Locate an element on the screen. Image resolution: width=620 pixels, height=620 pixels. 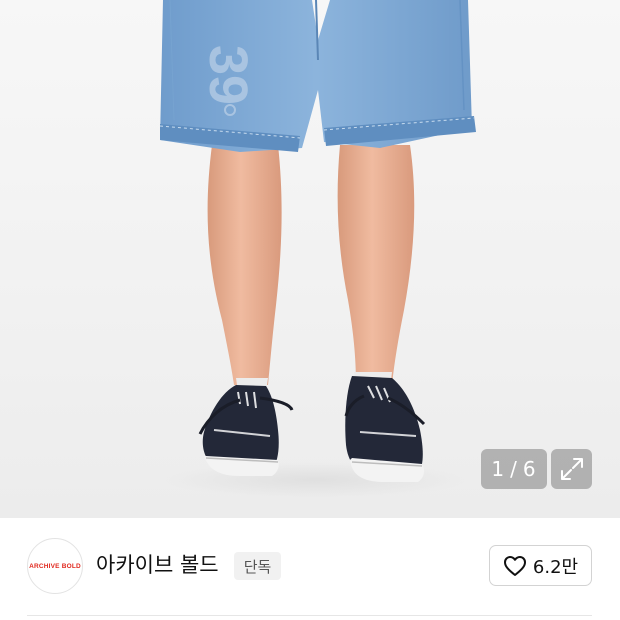
image-counter-badge: 1 / 6 is located at coordinates (514, 469).